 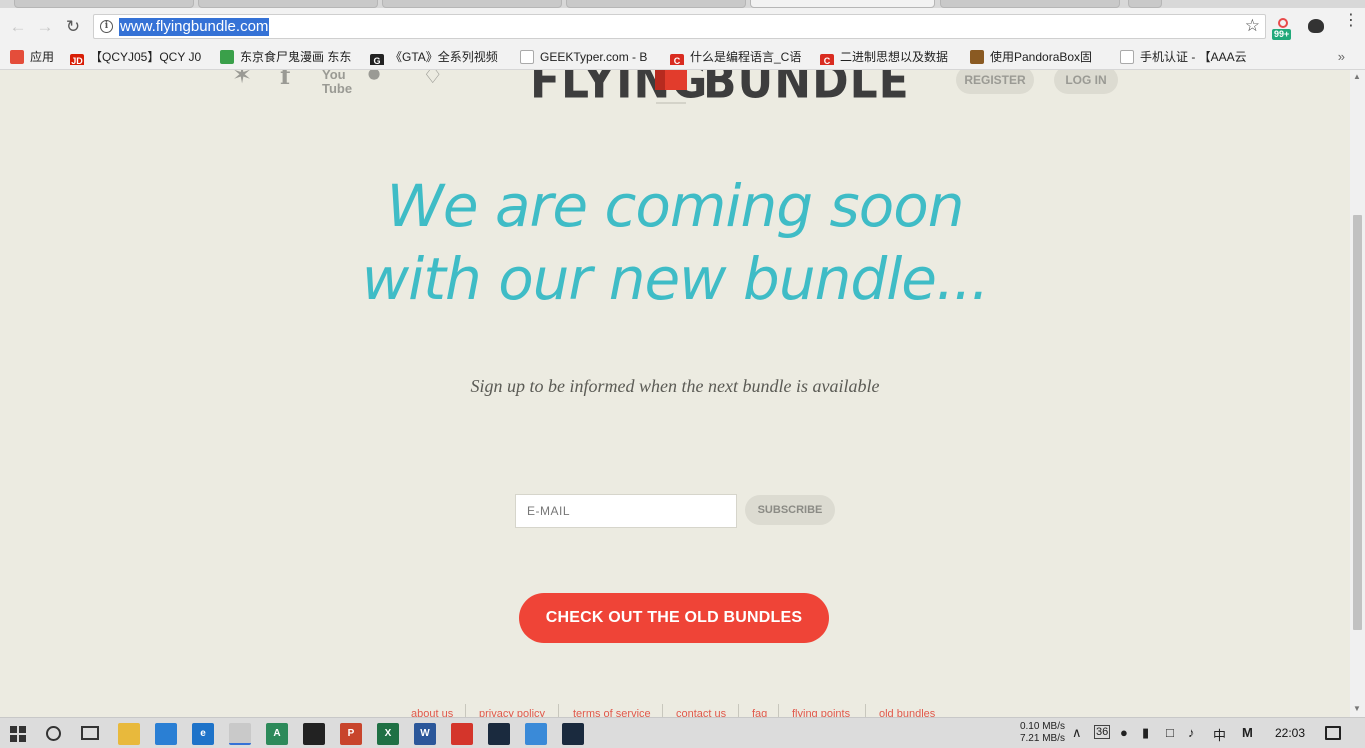 I want to click on bookmark-item: JD 【QCYJ05】QCY J0, so click(x=141, y=57).